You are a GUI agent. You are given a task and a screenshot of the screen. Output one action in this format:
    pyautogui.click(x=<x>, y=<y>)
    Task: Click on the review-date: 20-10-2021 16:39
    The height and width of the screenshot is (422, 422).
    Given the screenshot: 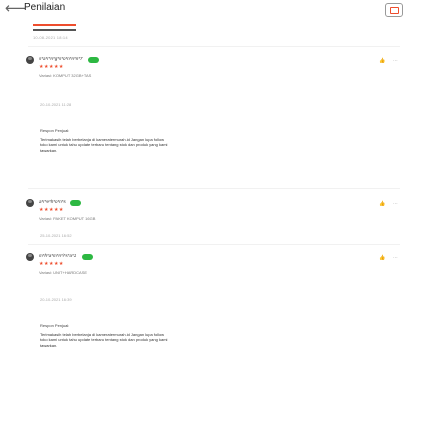 What is the action you would take?
    pyautogui.click(x=56, y=299)
    